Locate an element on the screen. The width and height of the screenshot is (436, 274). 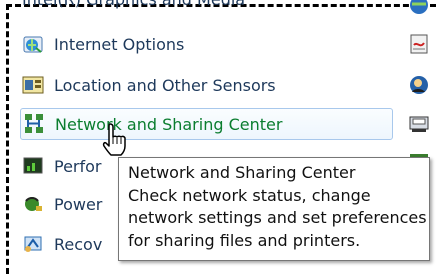
tooltip-line-2: network settings and set preferences is located at coordinates (277, 217).